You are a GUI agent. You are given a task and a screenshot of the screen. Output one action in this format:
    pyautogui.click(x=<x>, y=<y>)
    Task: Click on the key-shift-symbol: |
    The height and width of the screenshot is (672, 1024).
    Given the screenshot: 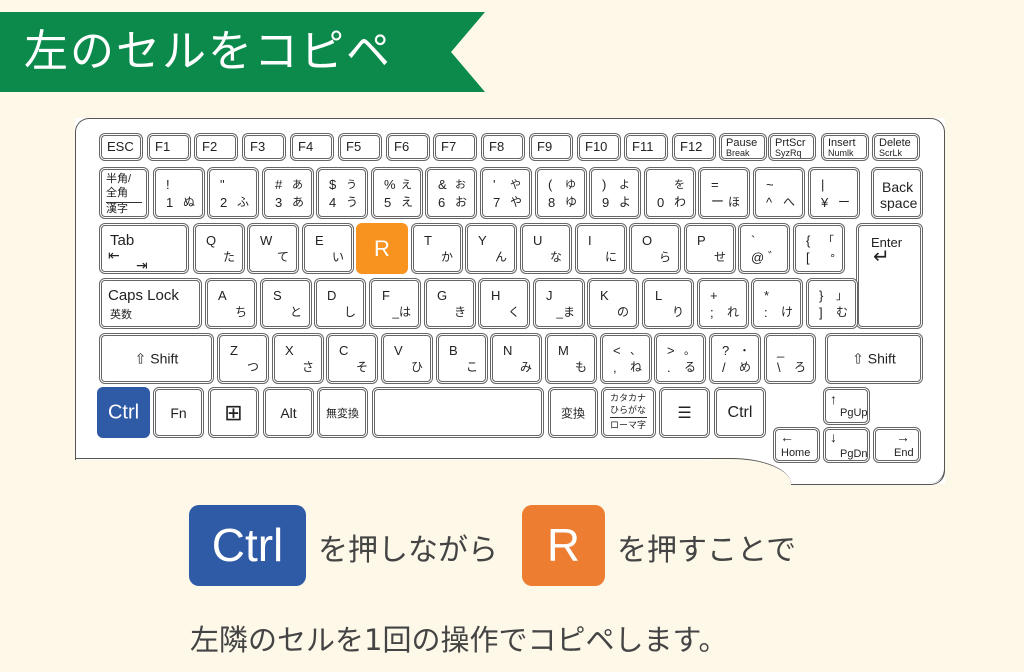 What is the action you would take?
    pyautogui.click(x=823, y=184)
    